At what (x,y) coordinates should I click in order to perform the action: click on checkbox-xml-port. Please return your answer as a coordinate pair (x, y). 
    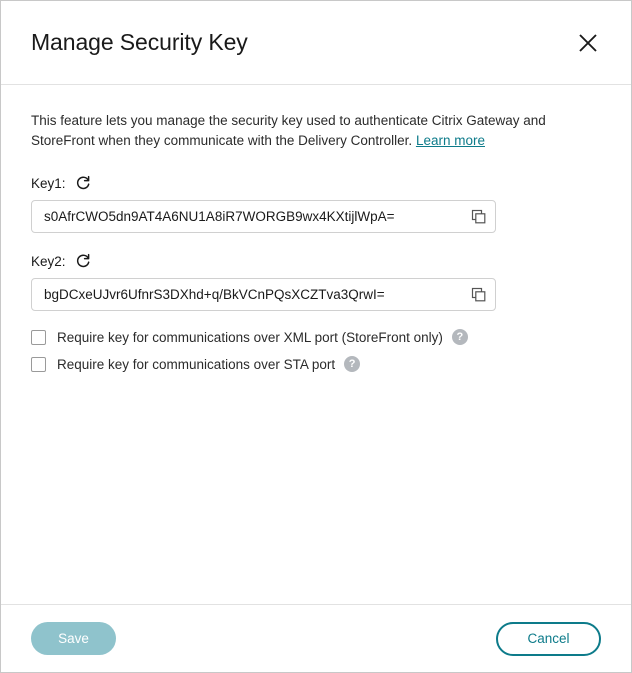
    Looking at the image, I should click on (38, 337).